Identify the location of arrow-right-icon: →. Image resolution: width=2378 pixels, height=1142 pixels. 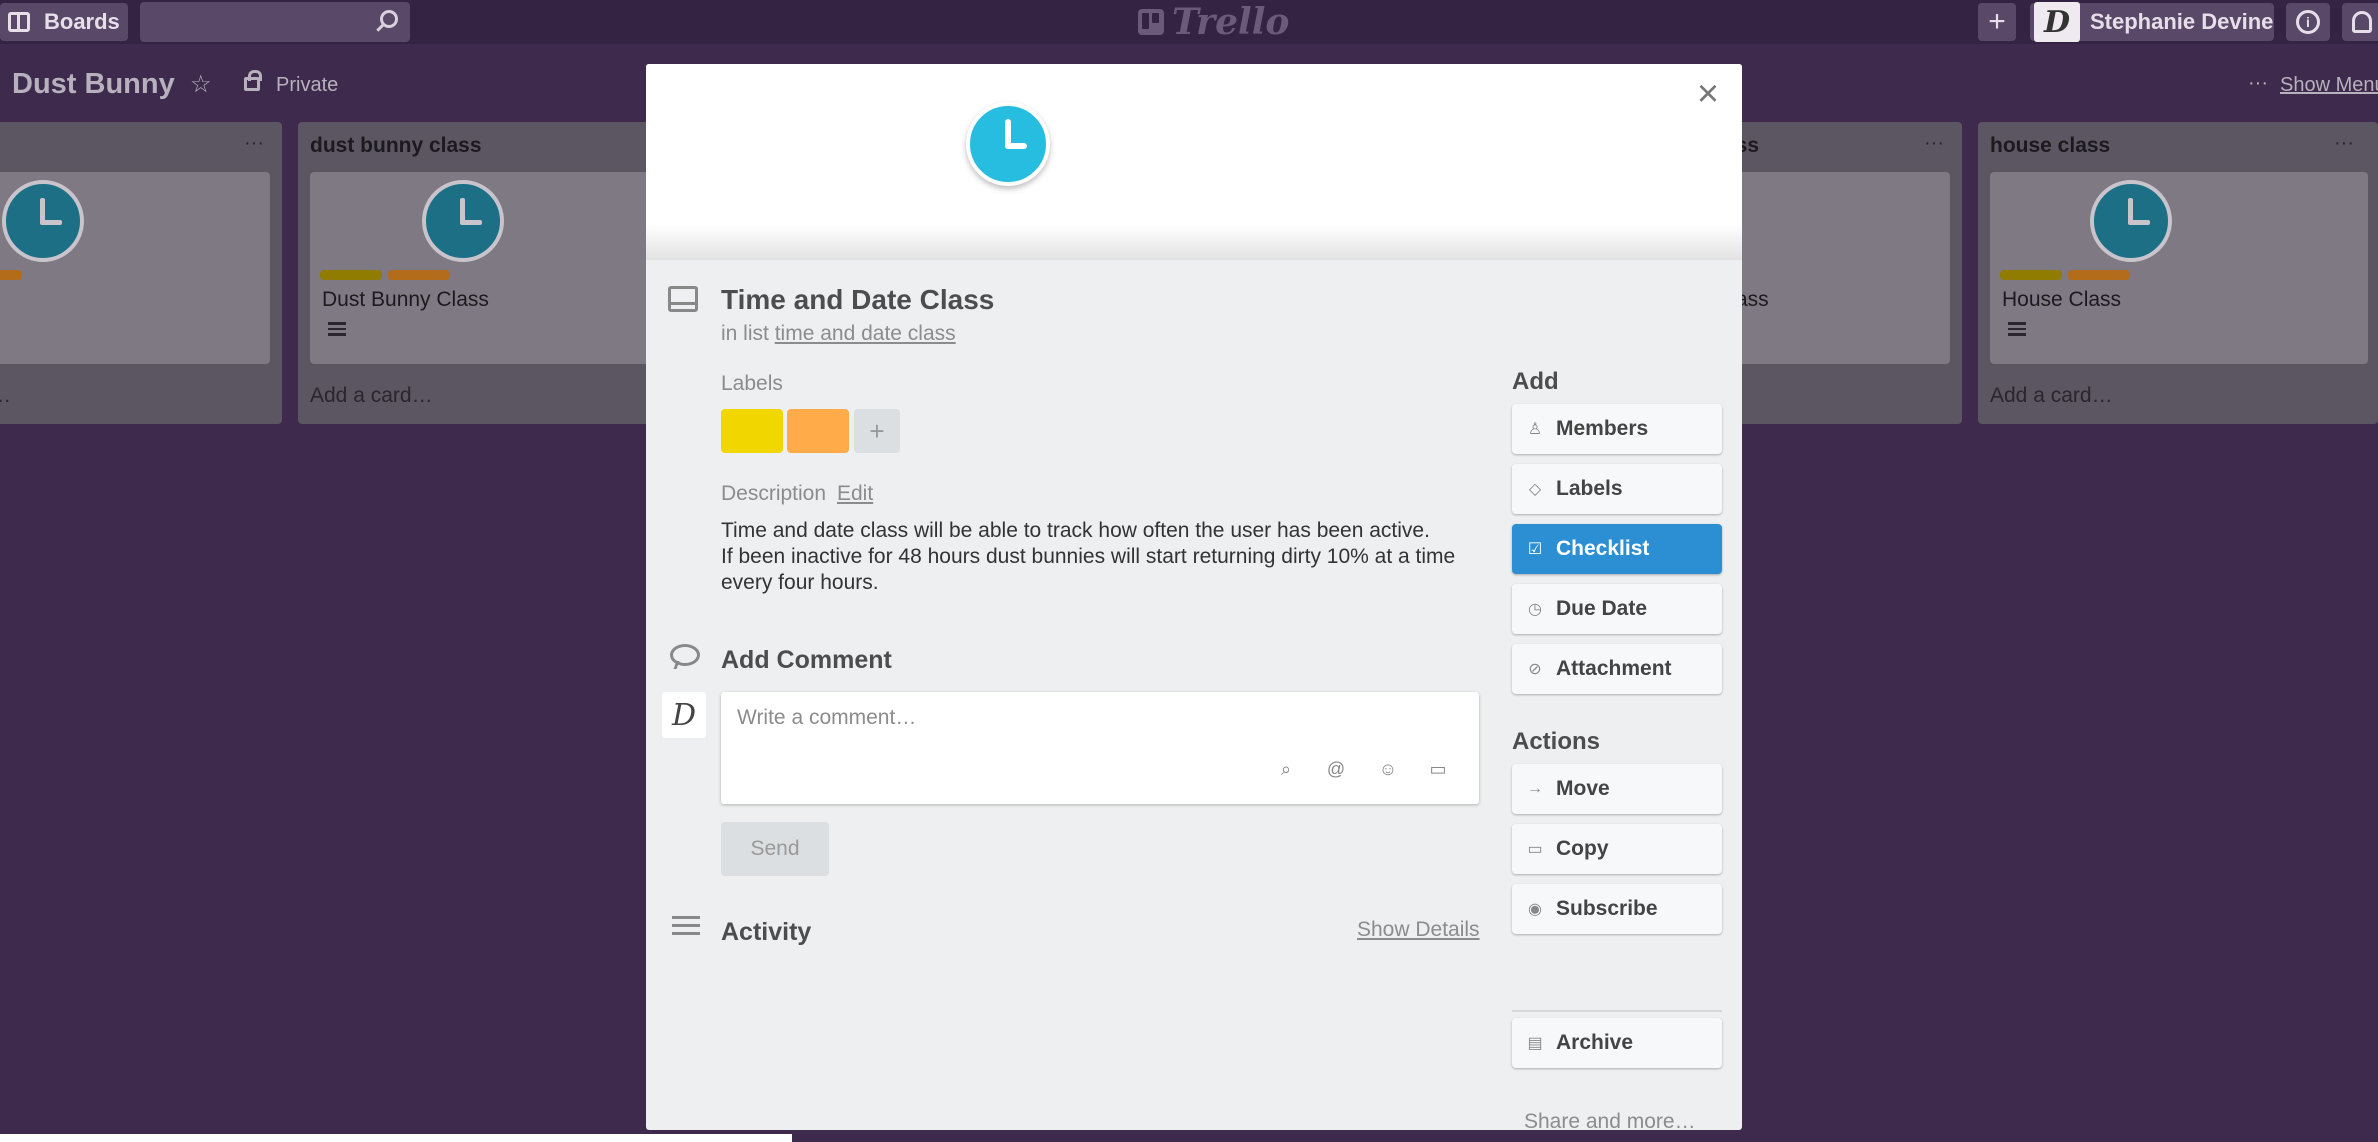
(1535, 788).